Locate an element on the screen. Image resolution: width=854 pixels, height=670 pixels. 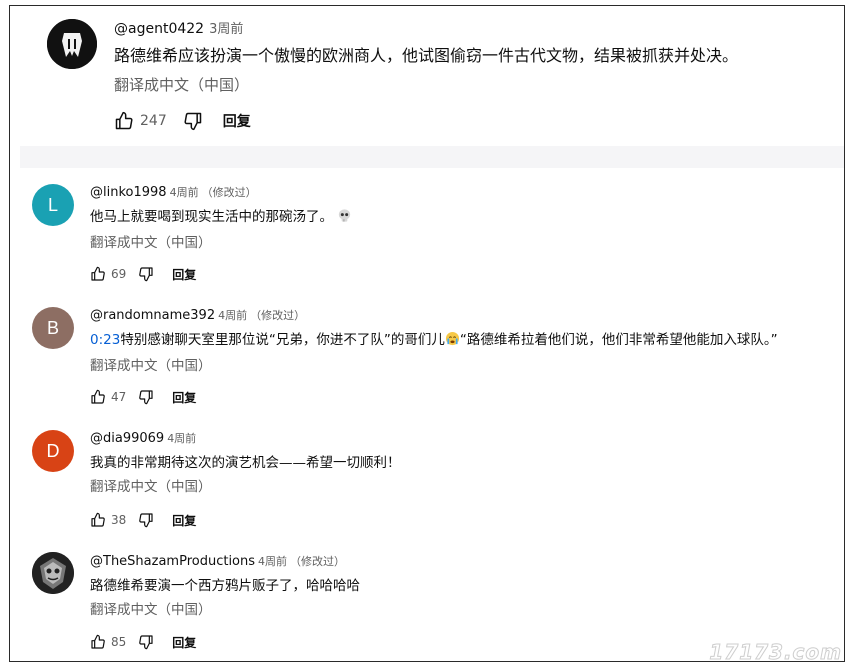
avatar: B is located at coordinates (53, 328).